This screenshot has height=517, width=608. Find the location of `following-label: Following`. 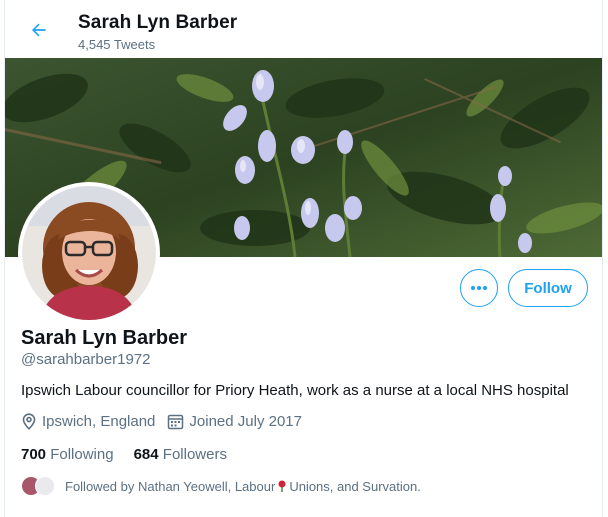

following-label: Following is located at coordinates (82, 454).